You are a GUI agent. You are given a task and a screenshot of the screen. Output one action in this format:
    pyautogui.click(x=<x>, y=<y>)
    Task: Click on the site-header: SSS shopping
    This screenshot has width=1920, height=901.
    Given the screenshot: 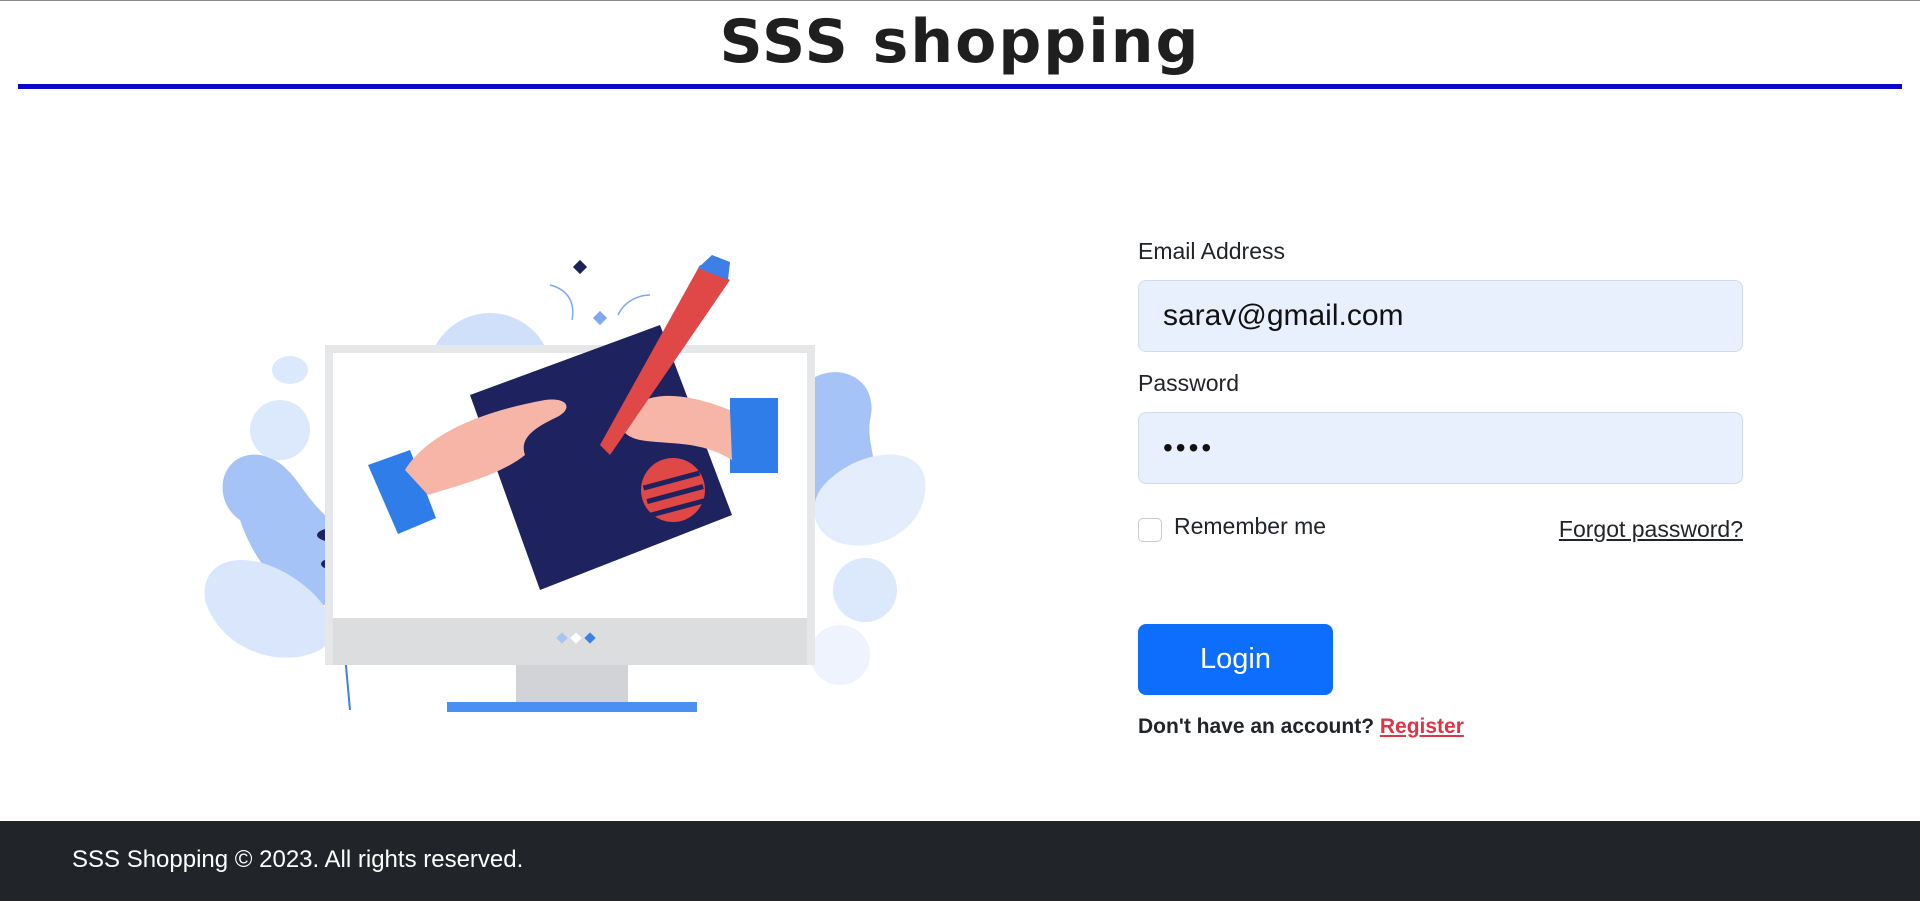 What is the action you would take?
    pyautogui.click(x=960, y=45)
    